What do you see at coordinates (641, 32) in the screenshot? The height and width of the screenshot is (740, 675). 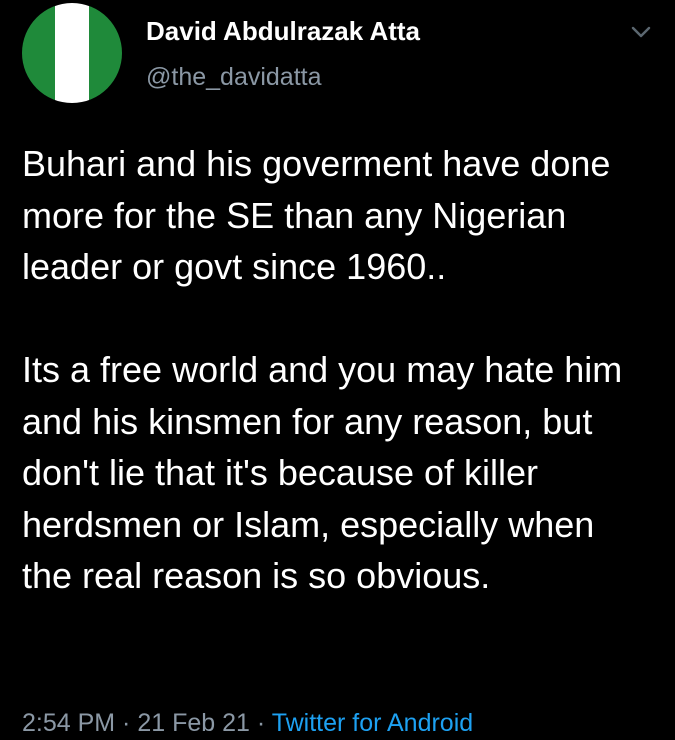 I see `chevron-down-icon` at bounding box center [641, 32].